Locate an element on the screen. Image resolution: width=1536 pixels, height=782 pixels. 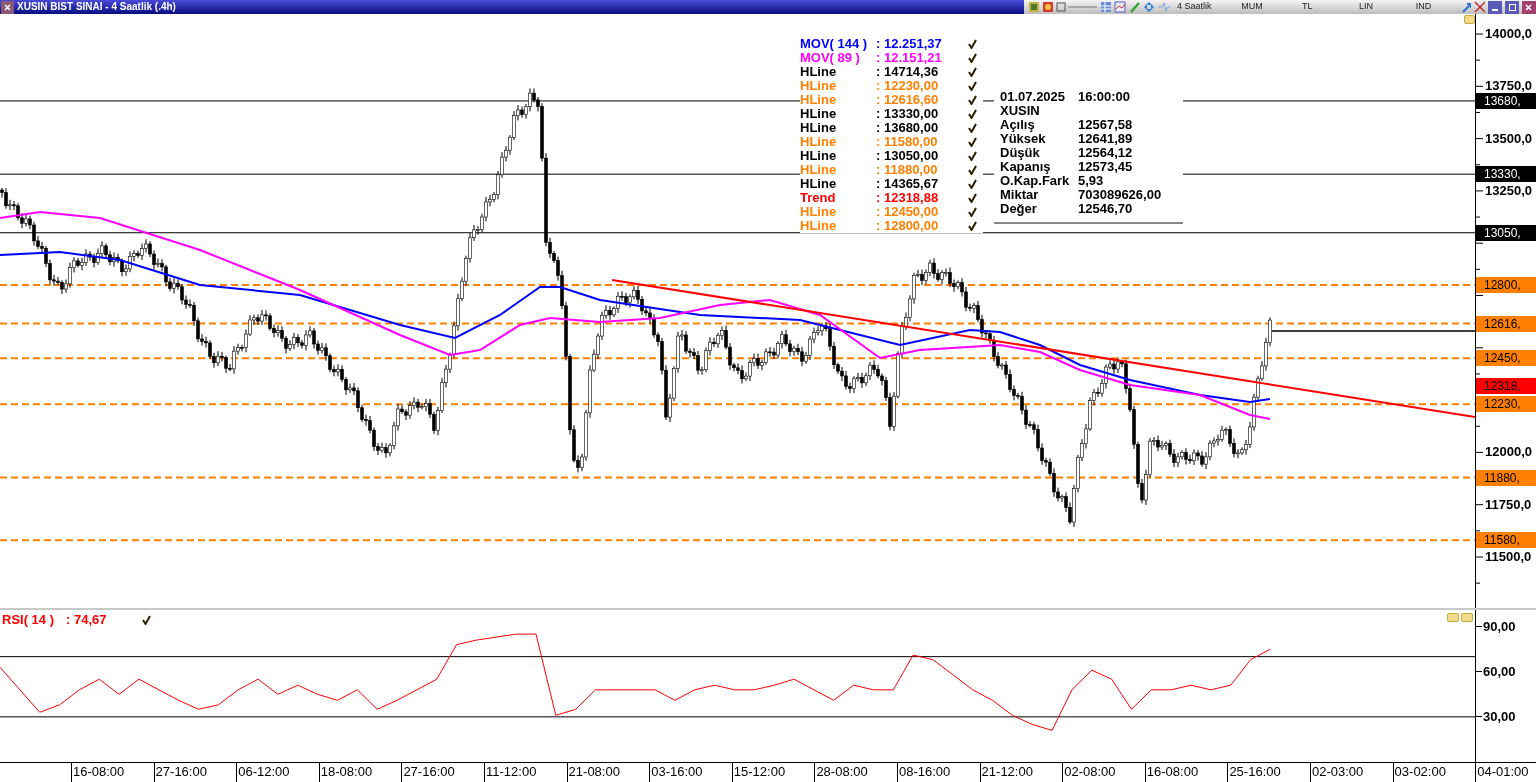
time-axis-label: 08-16:00 is located at coordinates (925, 772).